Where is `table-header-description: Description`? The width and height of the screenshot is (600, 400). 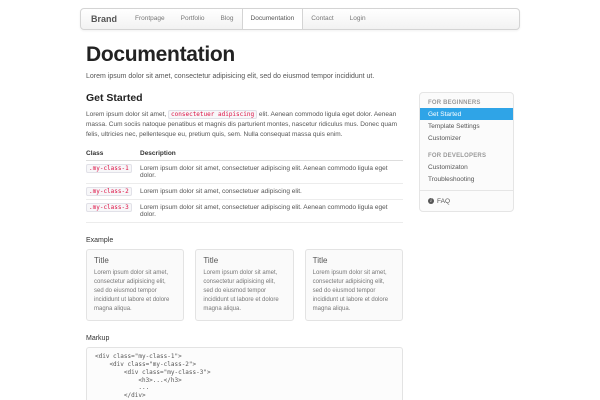
table-header-description: Description is located at coordinates (271, 154).